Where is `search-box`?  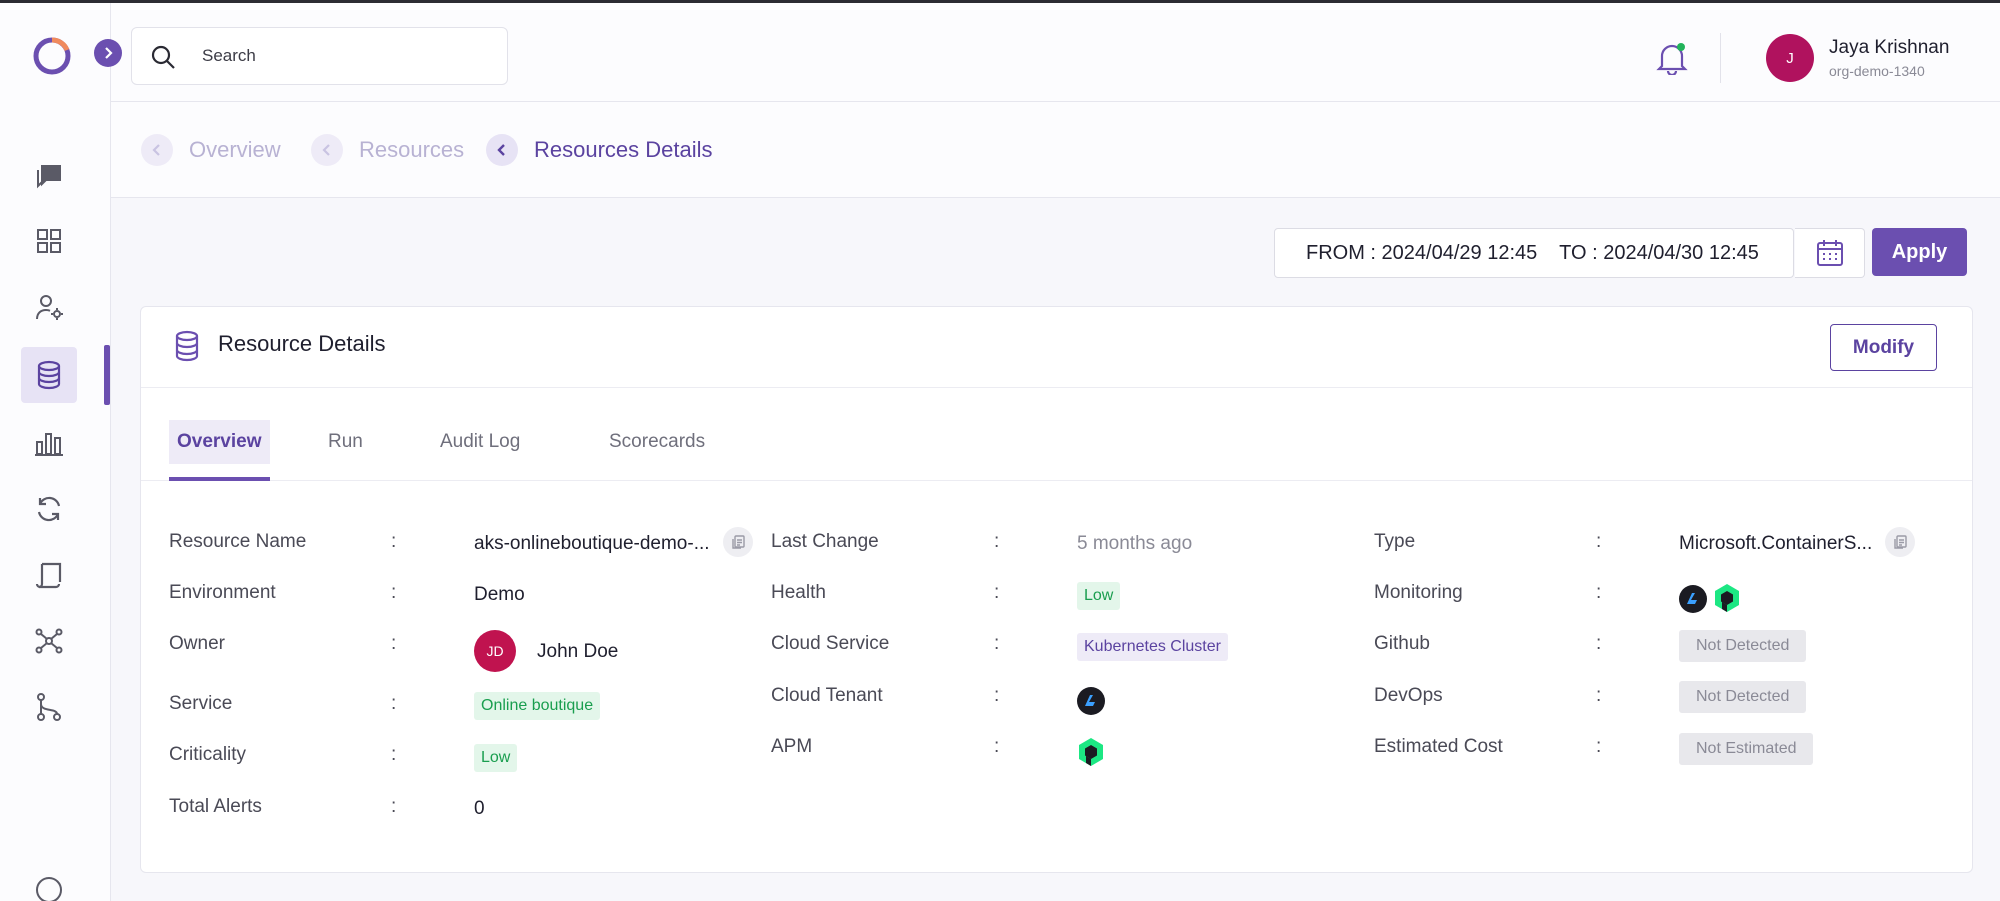
search-box is located at coordinates (319, 56).